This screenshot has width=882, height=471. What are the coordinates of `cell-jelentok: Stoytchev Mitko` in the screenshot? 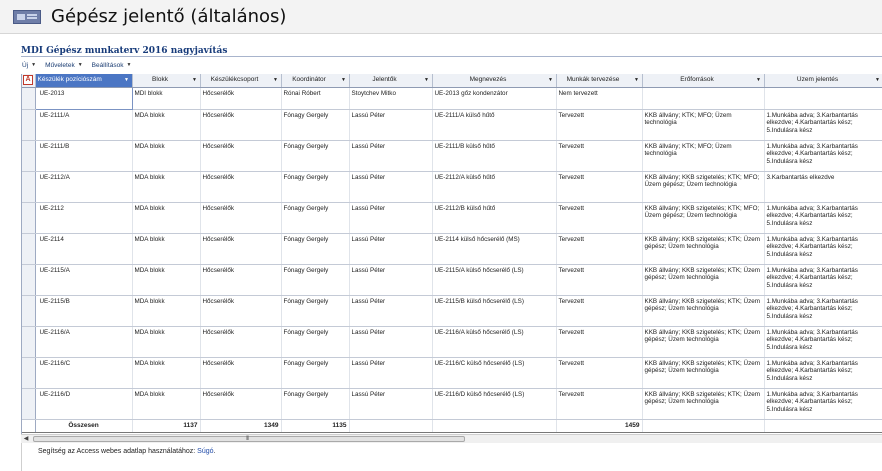 It's located at (391, 98).